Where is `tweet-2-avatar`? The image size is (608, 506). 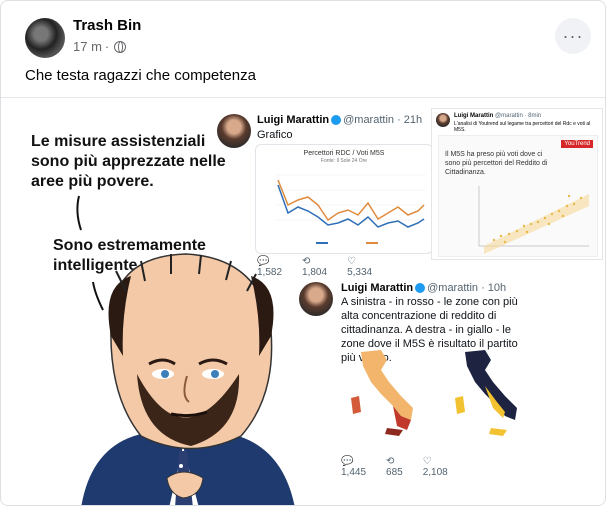 tweet-2-avatar is located at coordinates (443, 120).